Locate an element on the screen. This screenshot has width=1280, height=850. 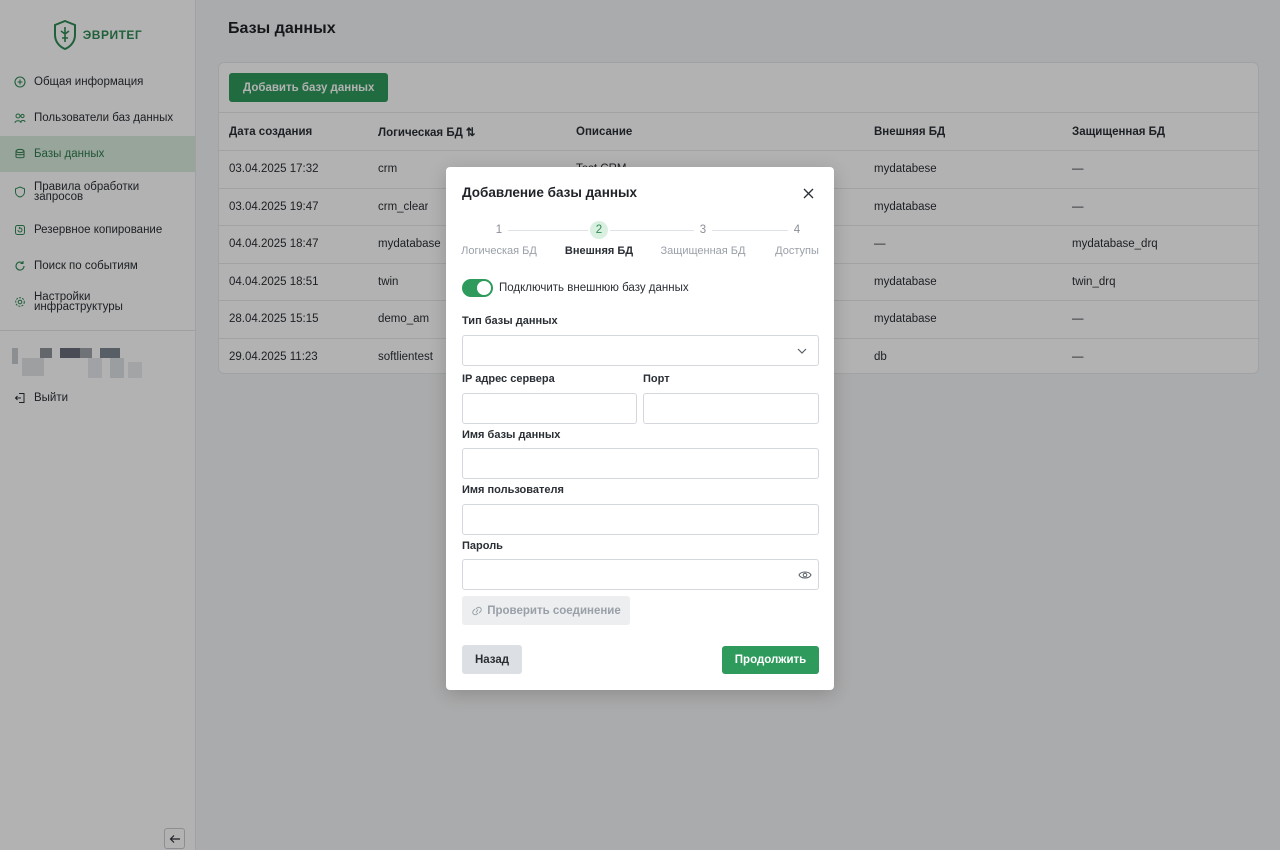
db-type-select is located at coordinates (640, 350).